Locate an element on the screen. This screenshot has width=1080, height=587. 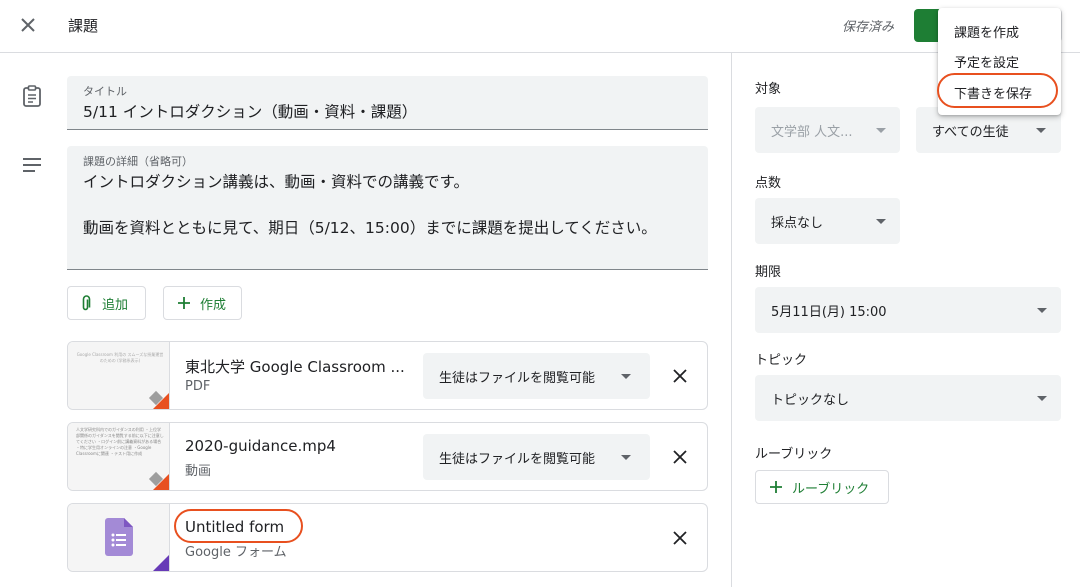
description-icon is located at coordinates (32, 165).